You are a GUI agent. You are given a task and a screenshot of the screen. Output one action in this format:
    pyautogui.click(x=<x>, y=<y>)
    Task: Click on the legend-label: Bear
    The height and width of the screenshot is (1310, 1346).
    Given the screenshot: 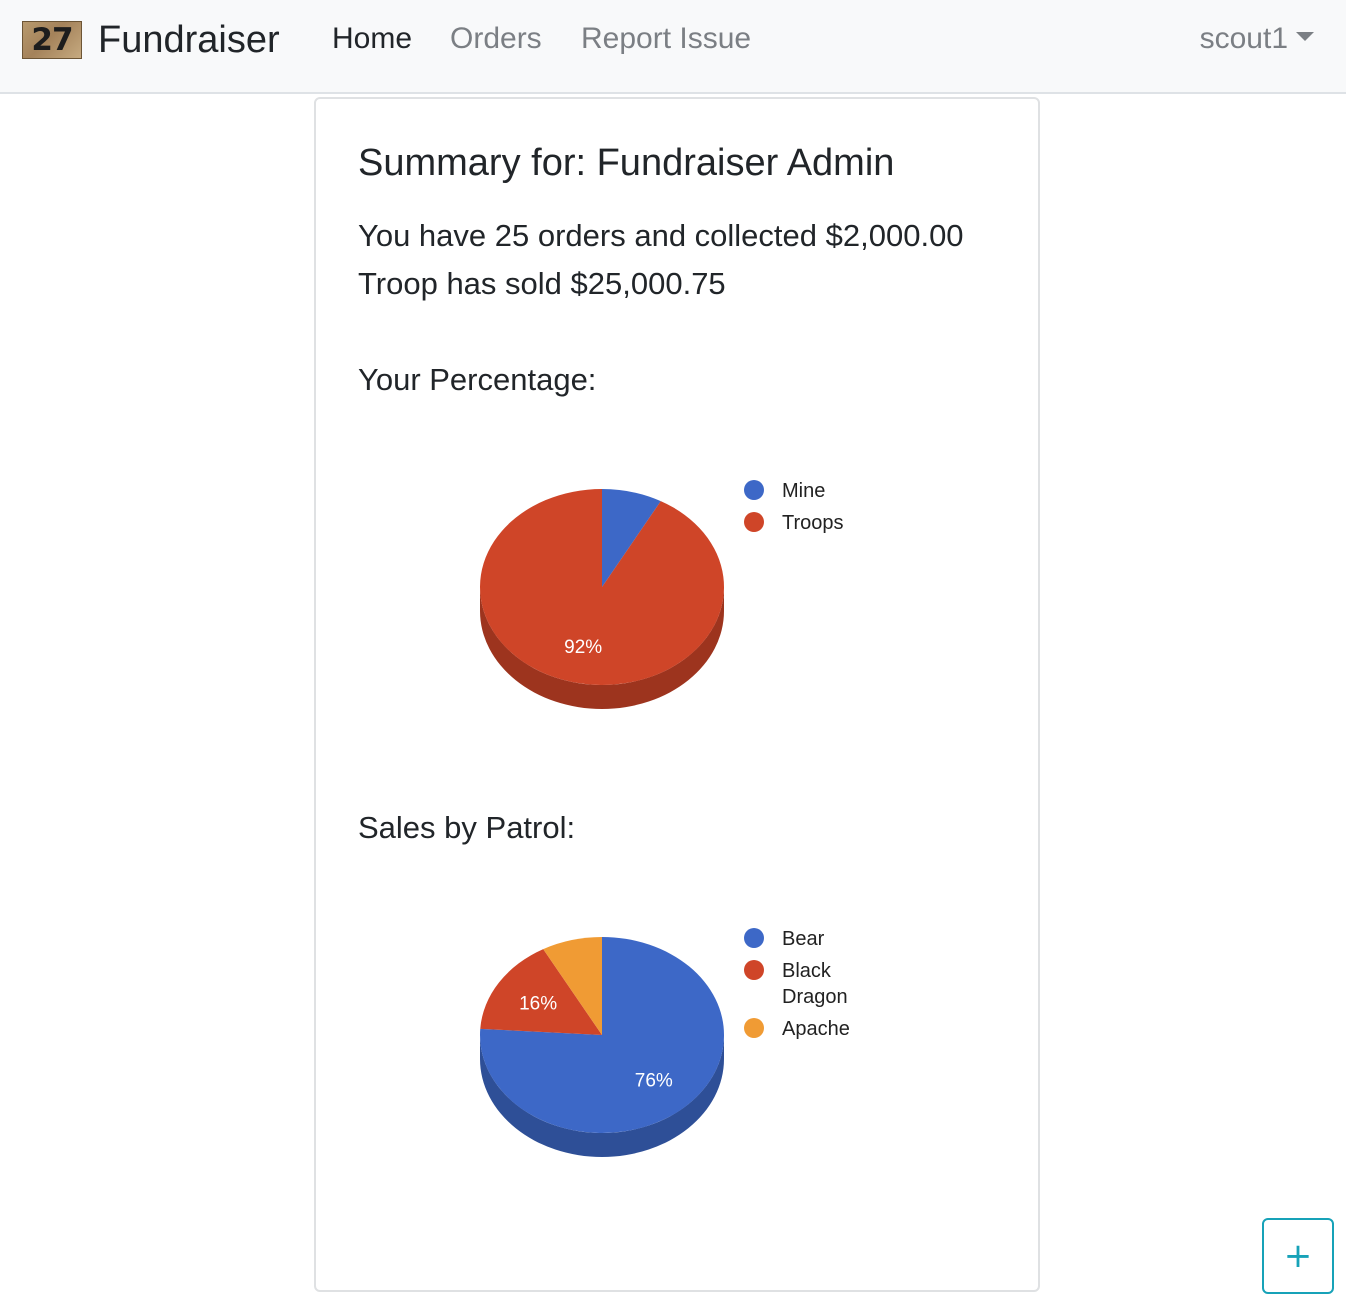 What is the action you would take?
    pyautogui.click(x=803, y=939)
    